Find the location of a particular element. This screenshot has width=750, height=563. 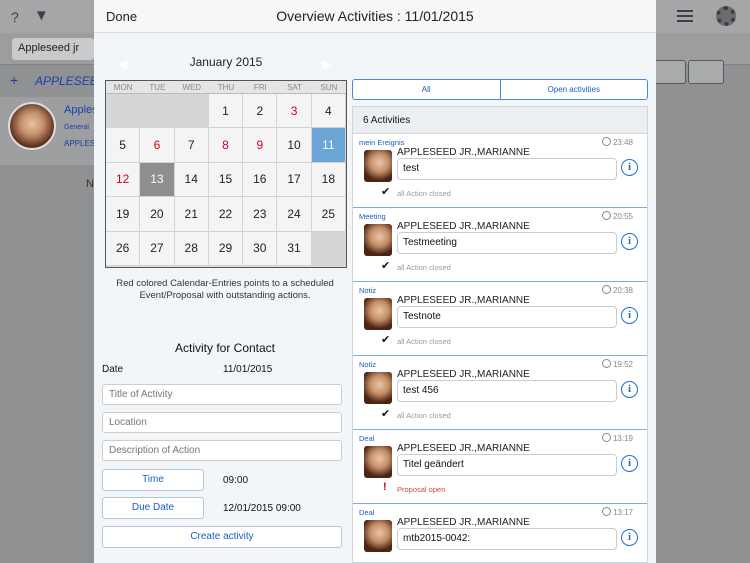

calendar-day-19: 19 is located at coordinates (123, 214).